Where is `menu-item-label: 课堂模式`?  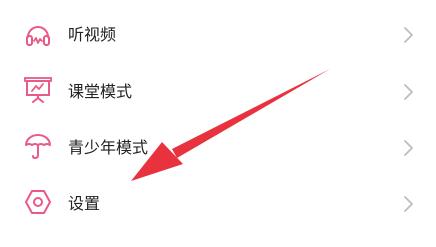
menu-item-label: 课堂模式 is located at coordinates (100, 91).